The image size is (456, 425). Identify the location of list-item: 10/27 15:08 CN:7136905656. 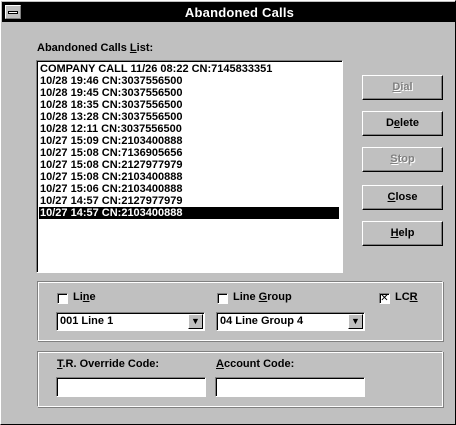
(189, 153).